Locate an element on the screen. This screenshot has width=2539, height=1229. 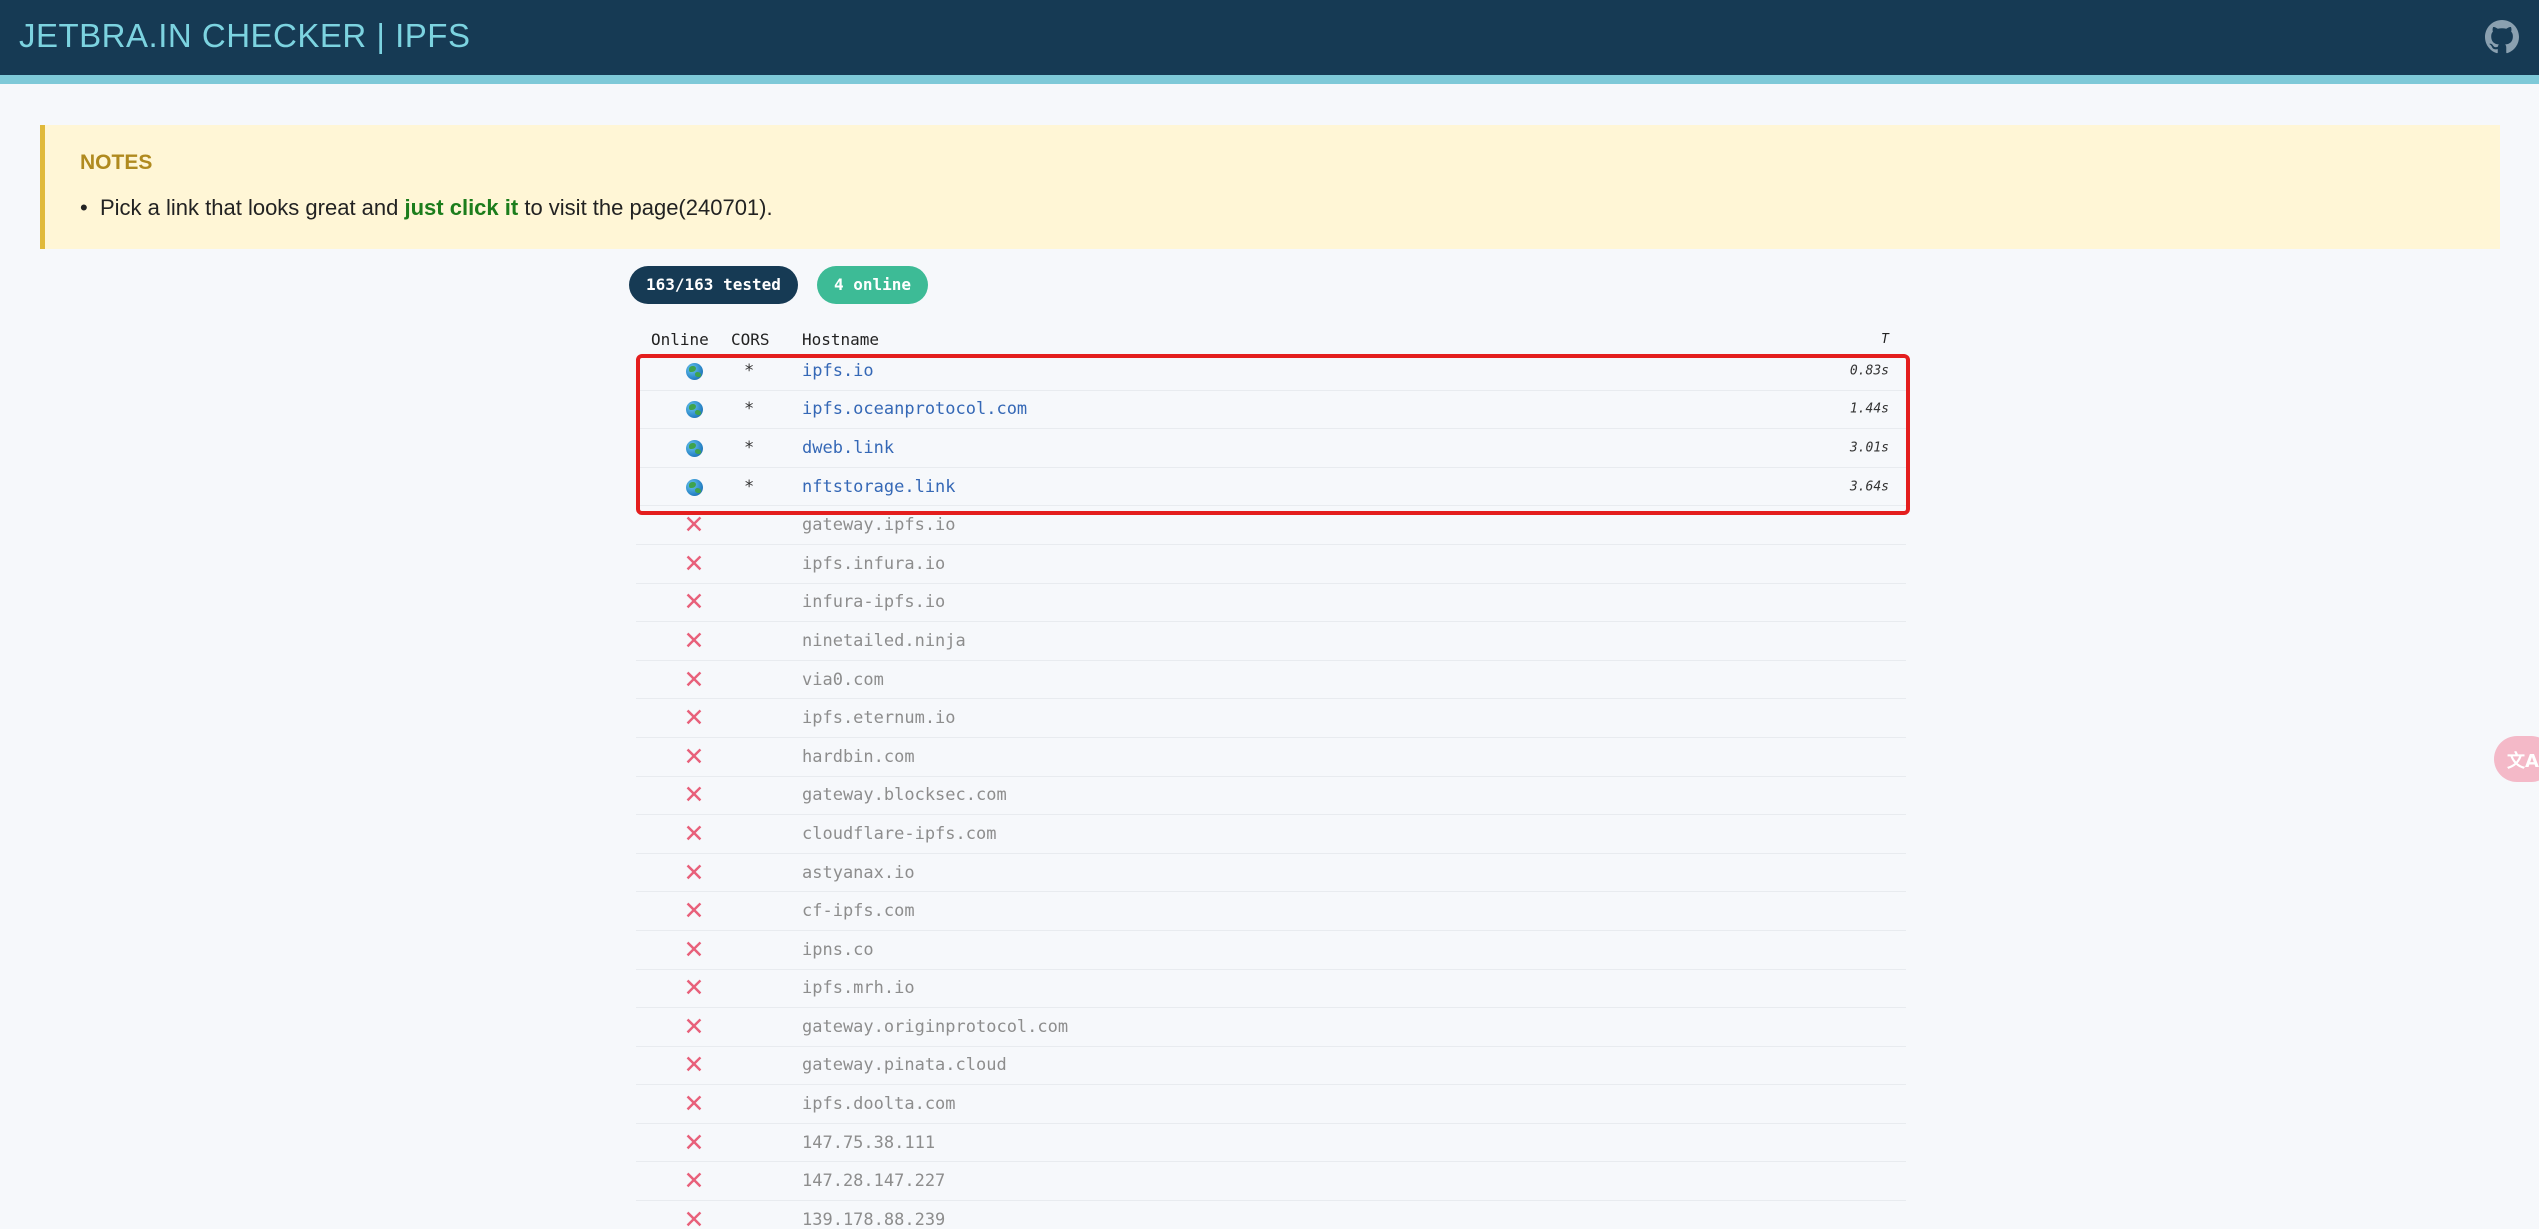
hostname-link: ipns.co is located at coordinates (838, 949).